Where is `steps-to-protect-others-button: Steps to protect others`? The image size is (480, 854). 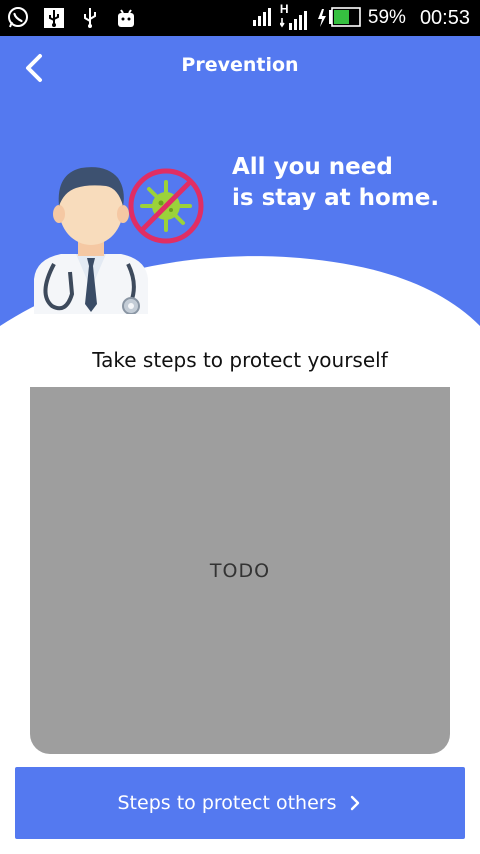
steps-to-protect-others-button: Steps to protect others is located at coordinates (240, 803).